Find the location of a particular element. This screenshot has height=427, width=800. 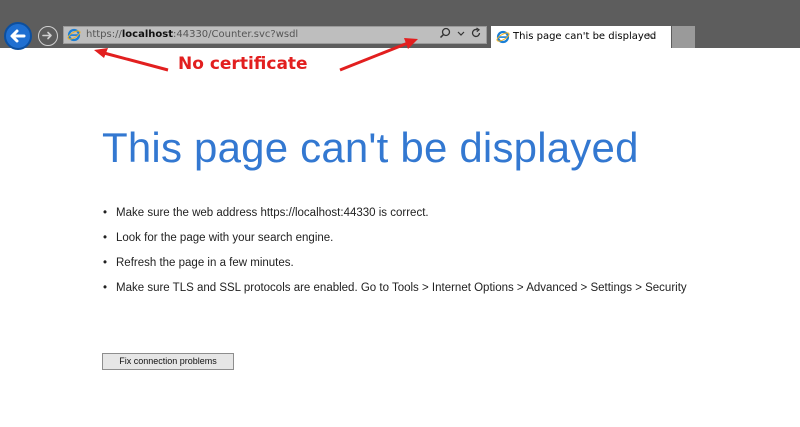

url-path: :44330/Counter.svc?wsdl is located at coordinates (235, 34).